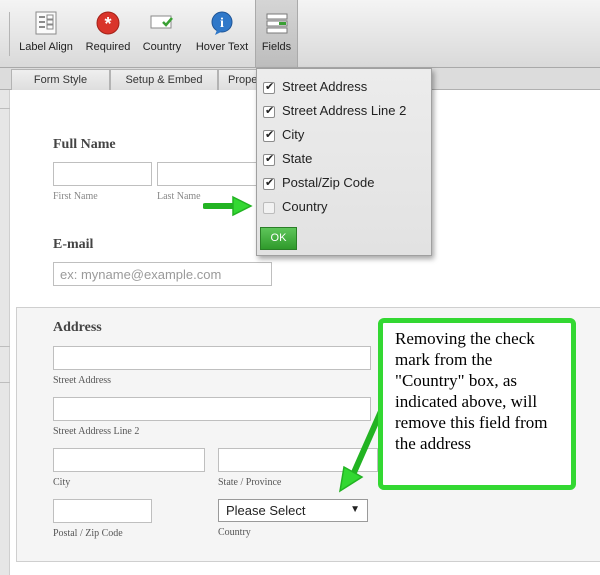 The image size is (600, 575). Describe the element at coordinates (179, 196) in the screenshot. I see `last-name-sublabel: Last Name` at that location.